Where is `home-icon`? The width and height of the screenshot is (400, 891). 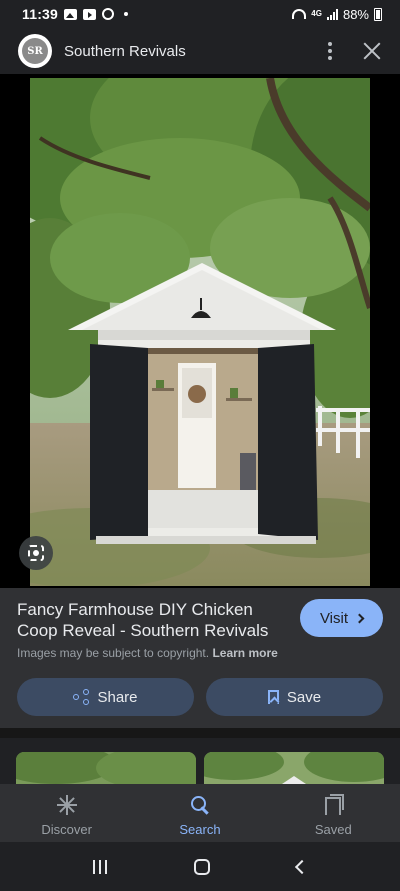
home-icon is located at coordinates (201, 866).